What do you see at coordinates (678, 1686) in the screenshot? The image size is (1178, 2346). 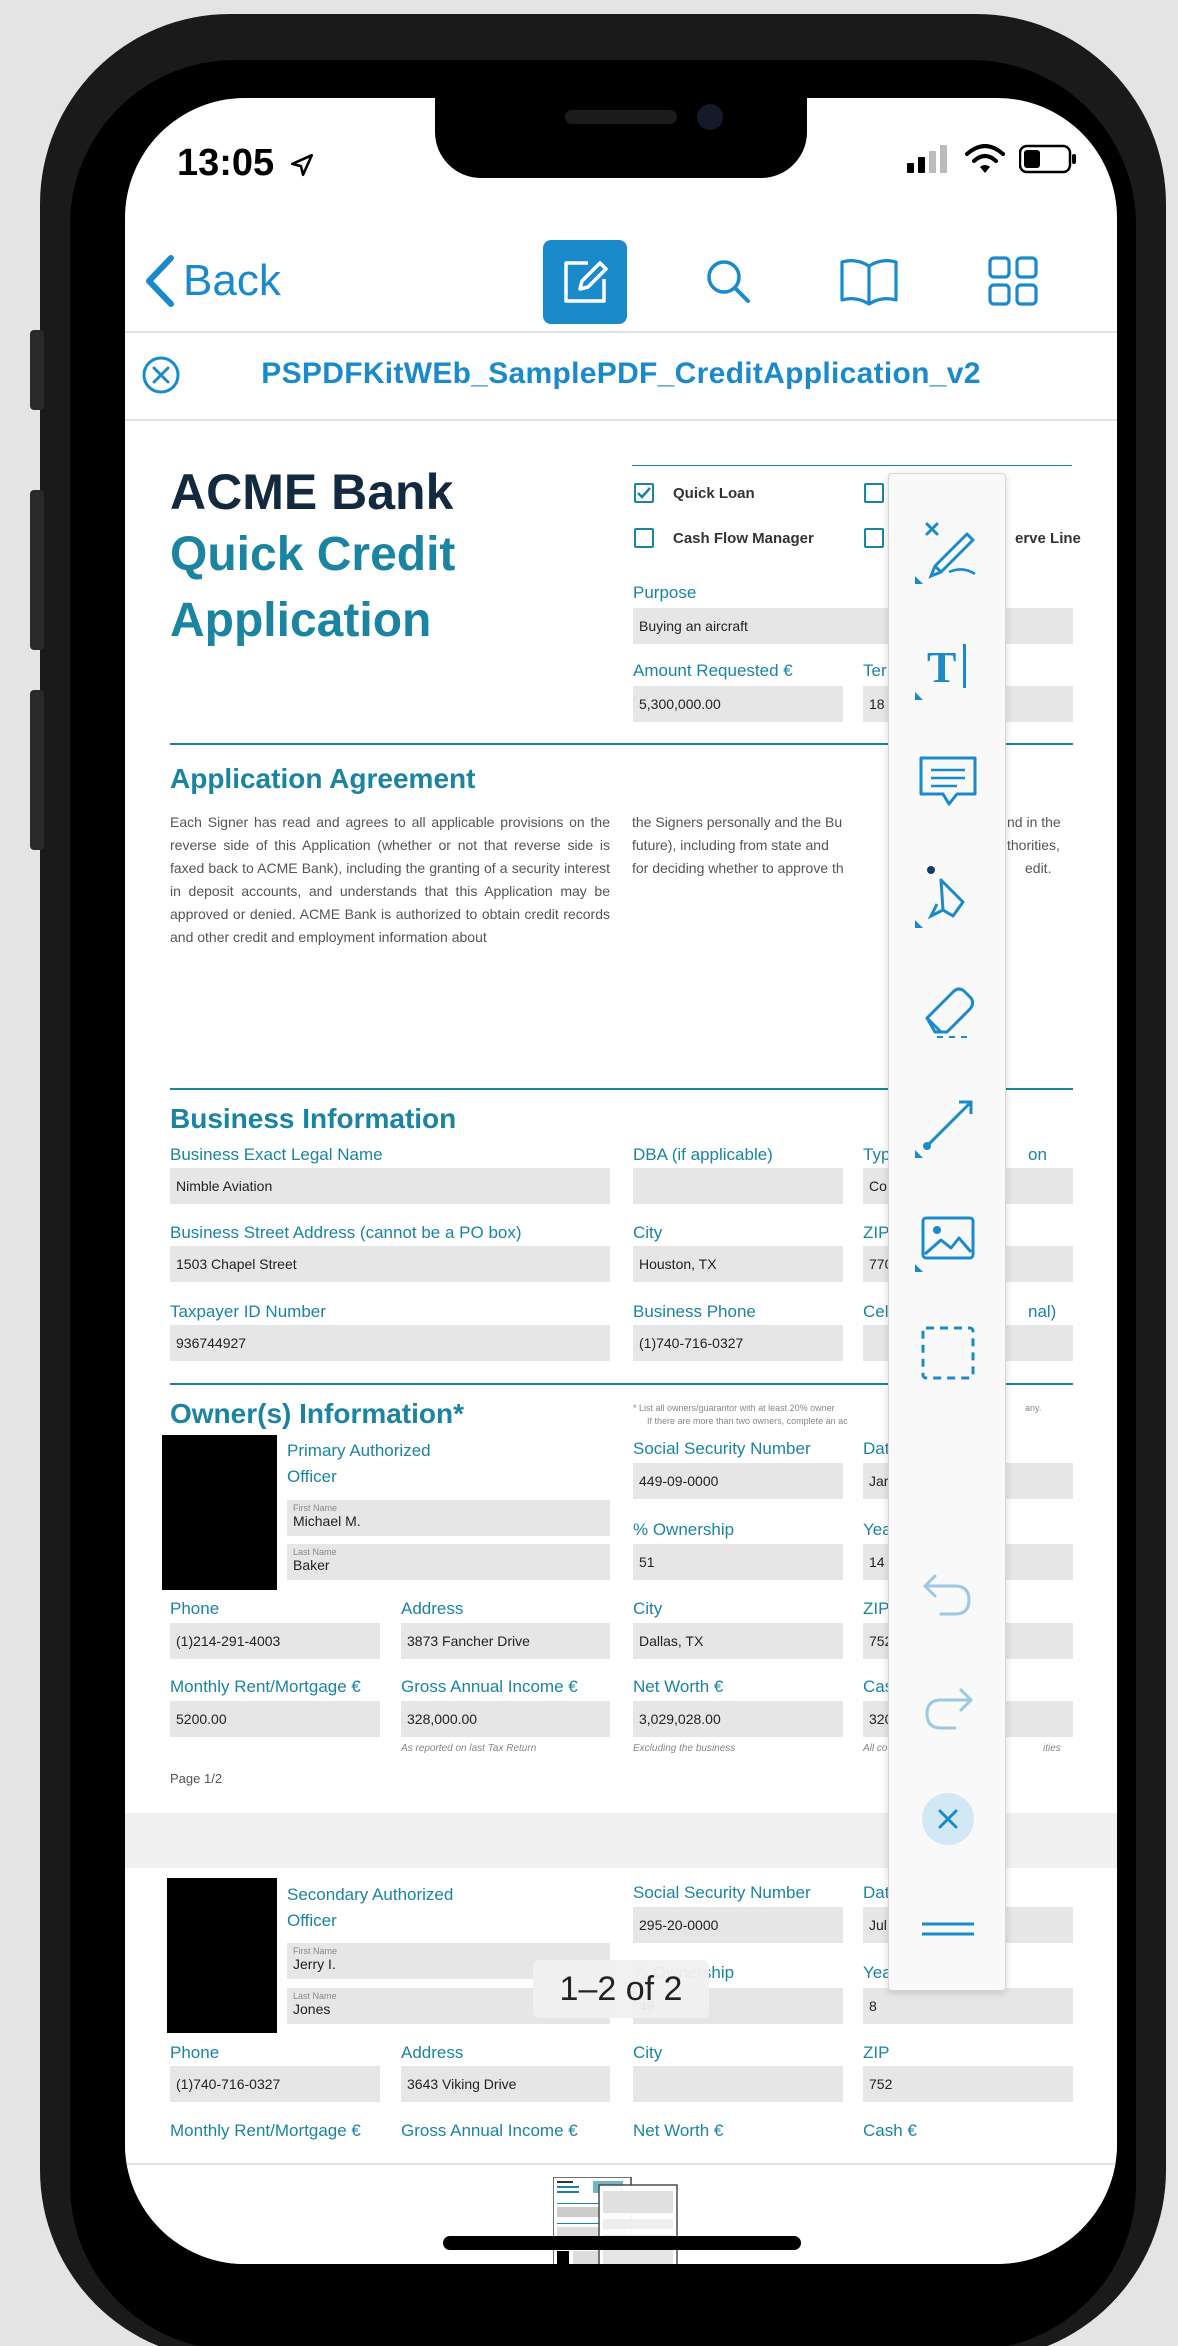 I see `primary-networth-label: Net Worth €` at bounding box center [678, 1686].